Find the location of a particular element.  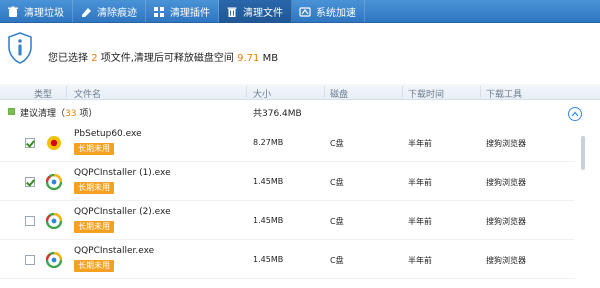

group-total-size: 共376.4MB is located at coordinates (277, 114).